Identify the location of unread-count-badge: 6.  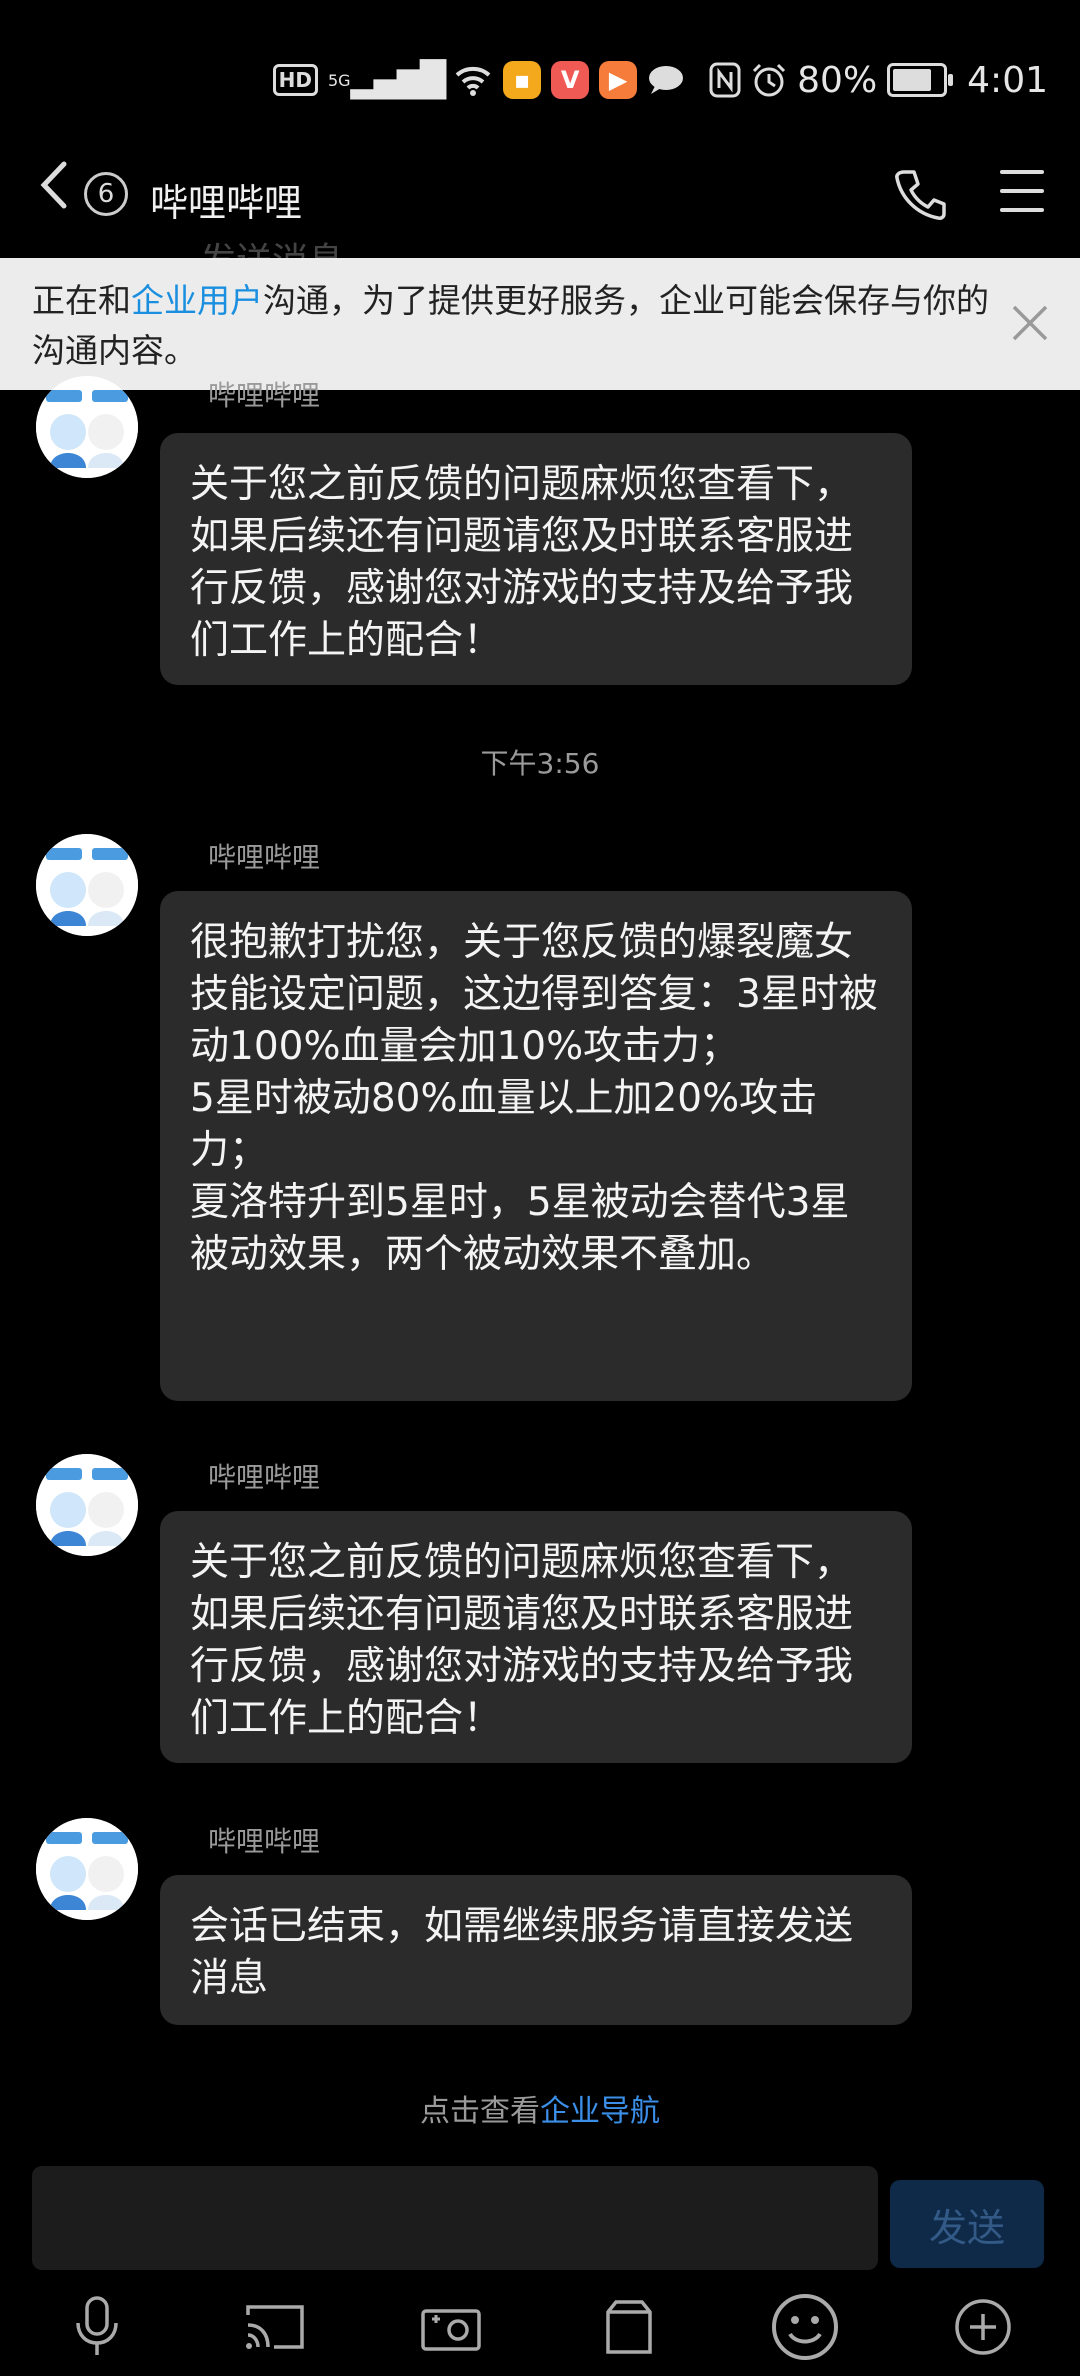
(106, 194).